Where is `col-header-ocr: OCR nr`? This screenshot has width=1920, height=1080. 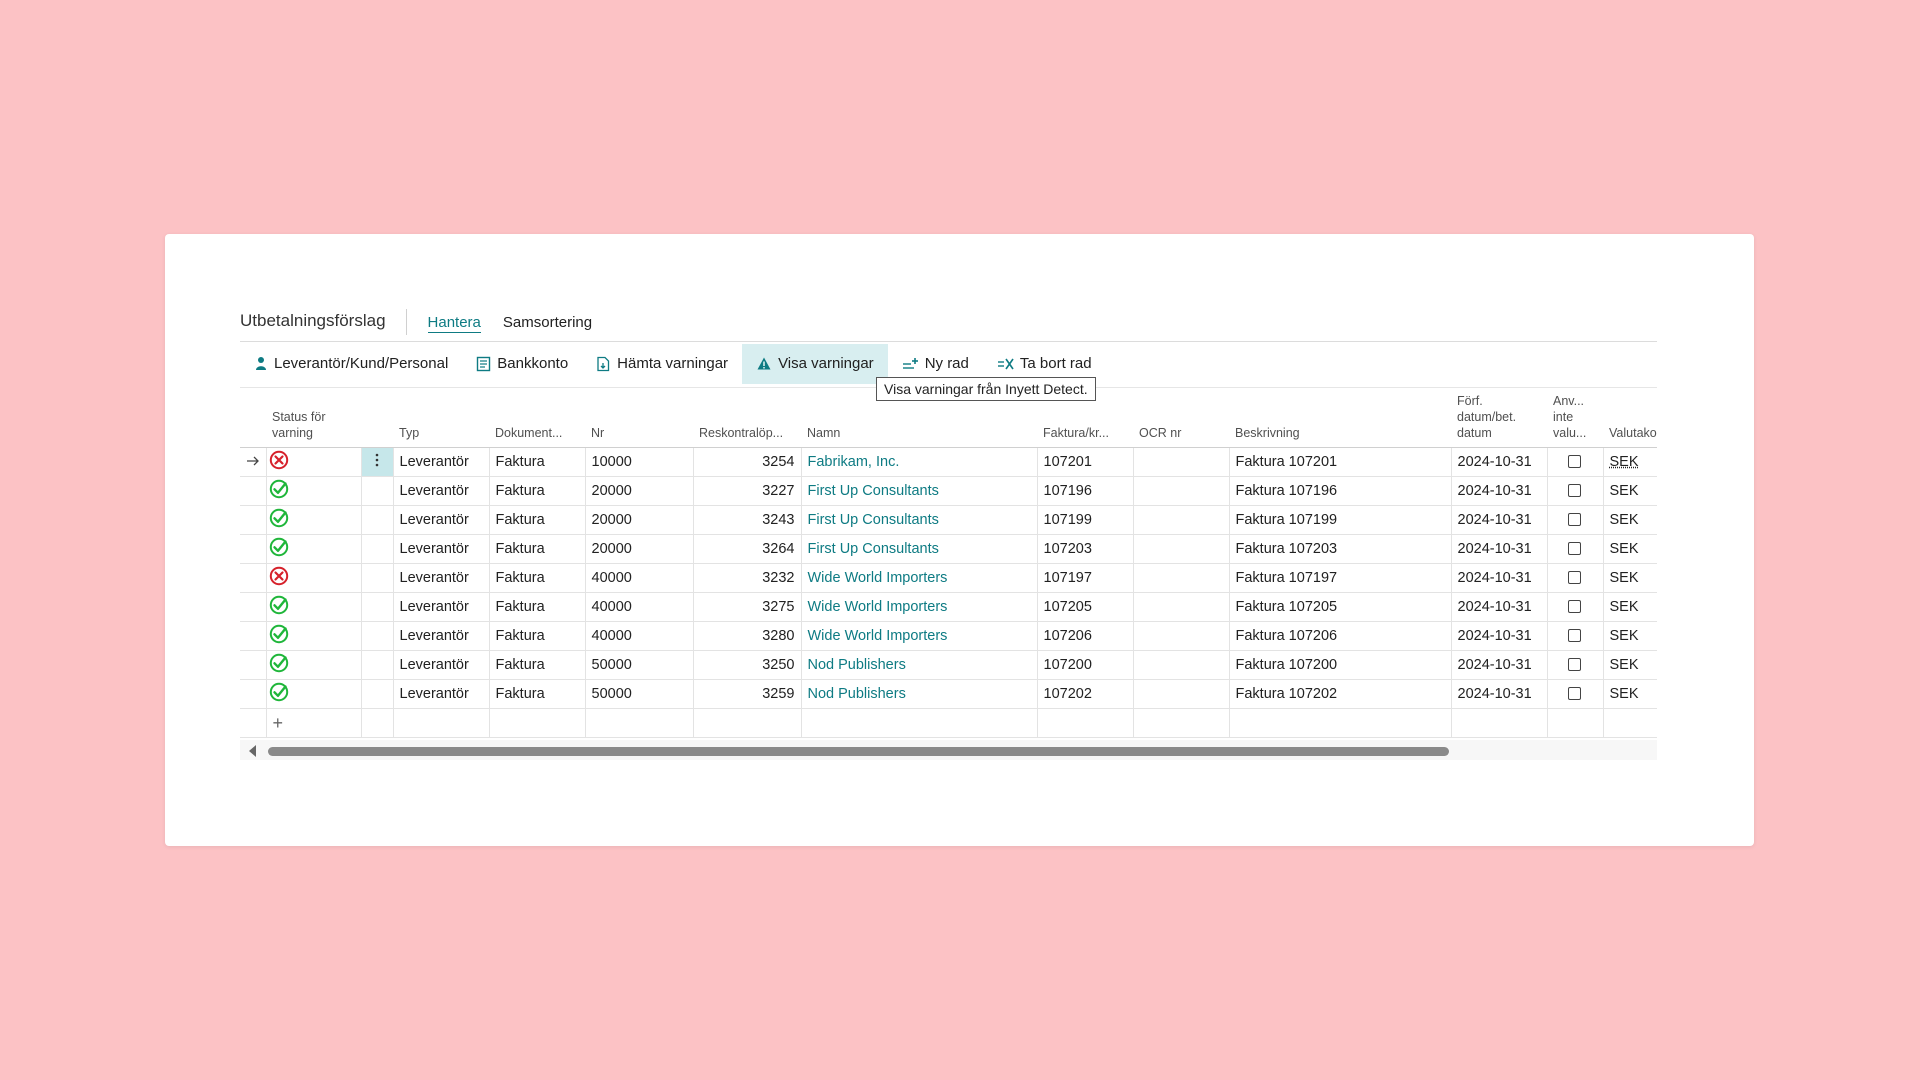
col-header-ocr: OCR nr is located at coordinates (1181, 418).